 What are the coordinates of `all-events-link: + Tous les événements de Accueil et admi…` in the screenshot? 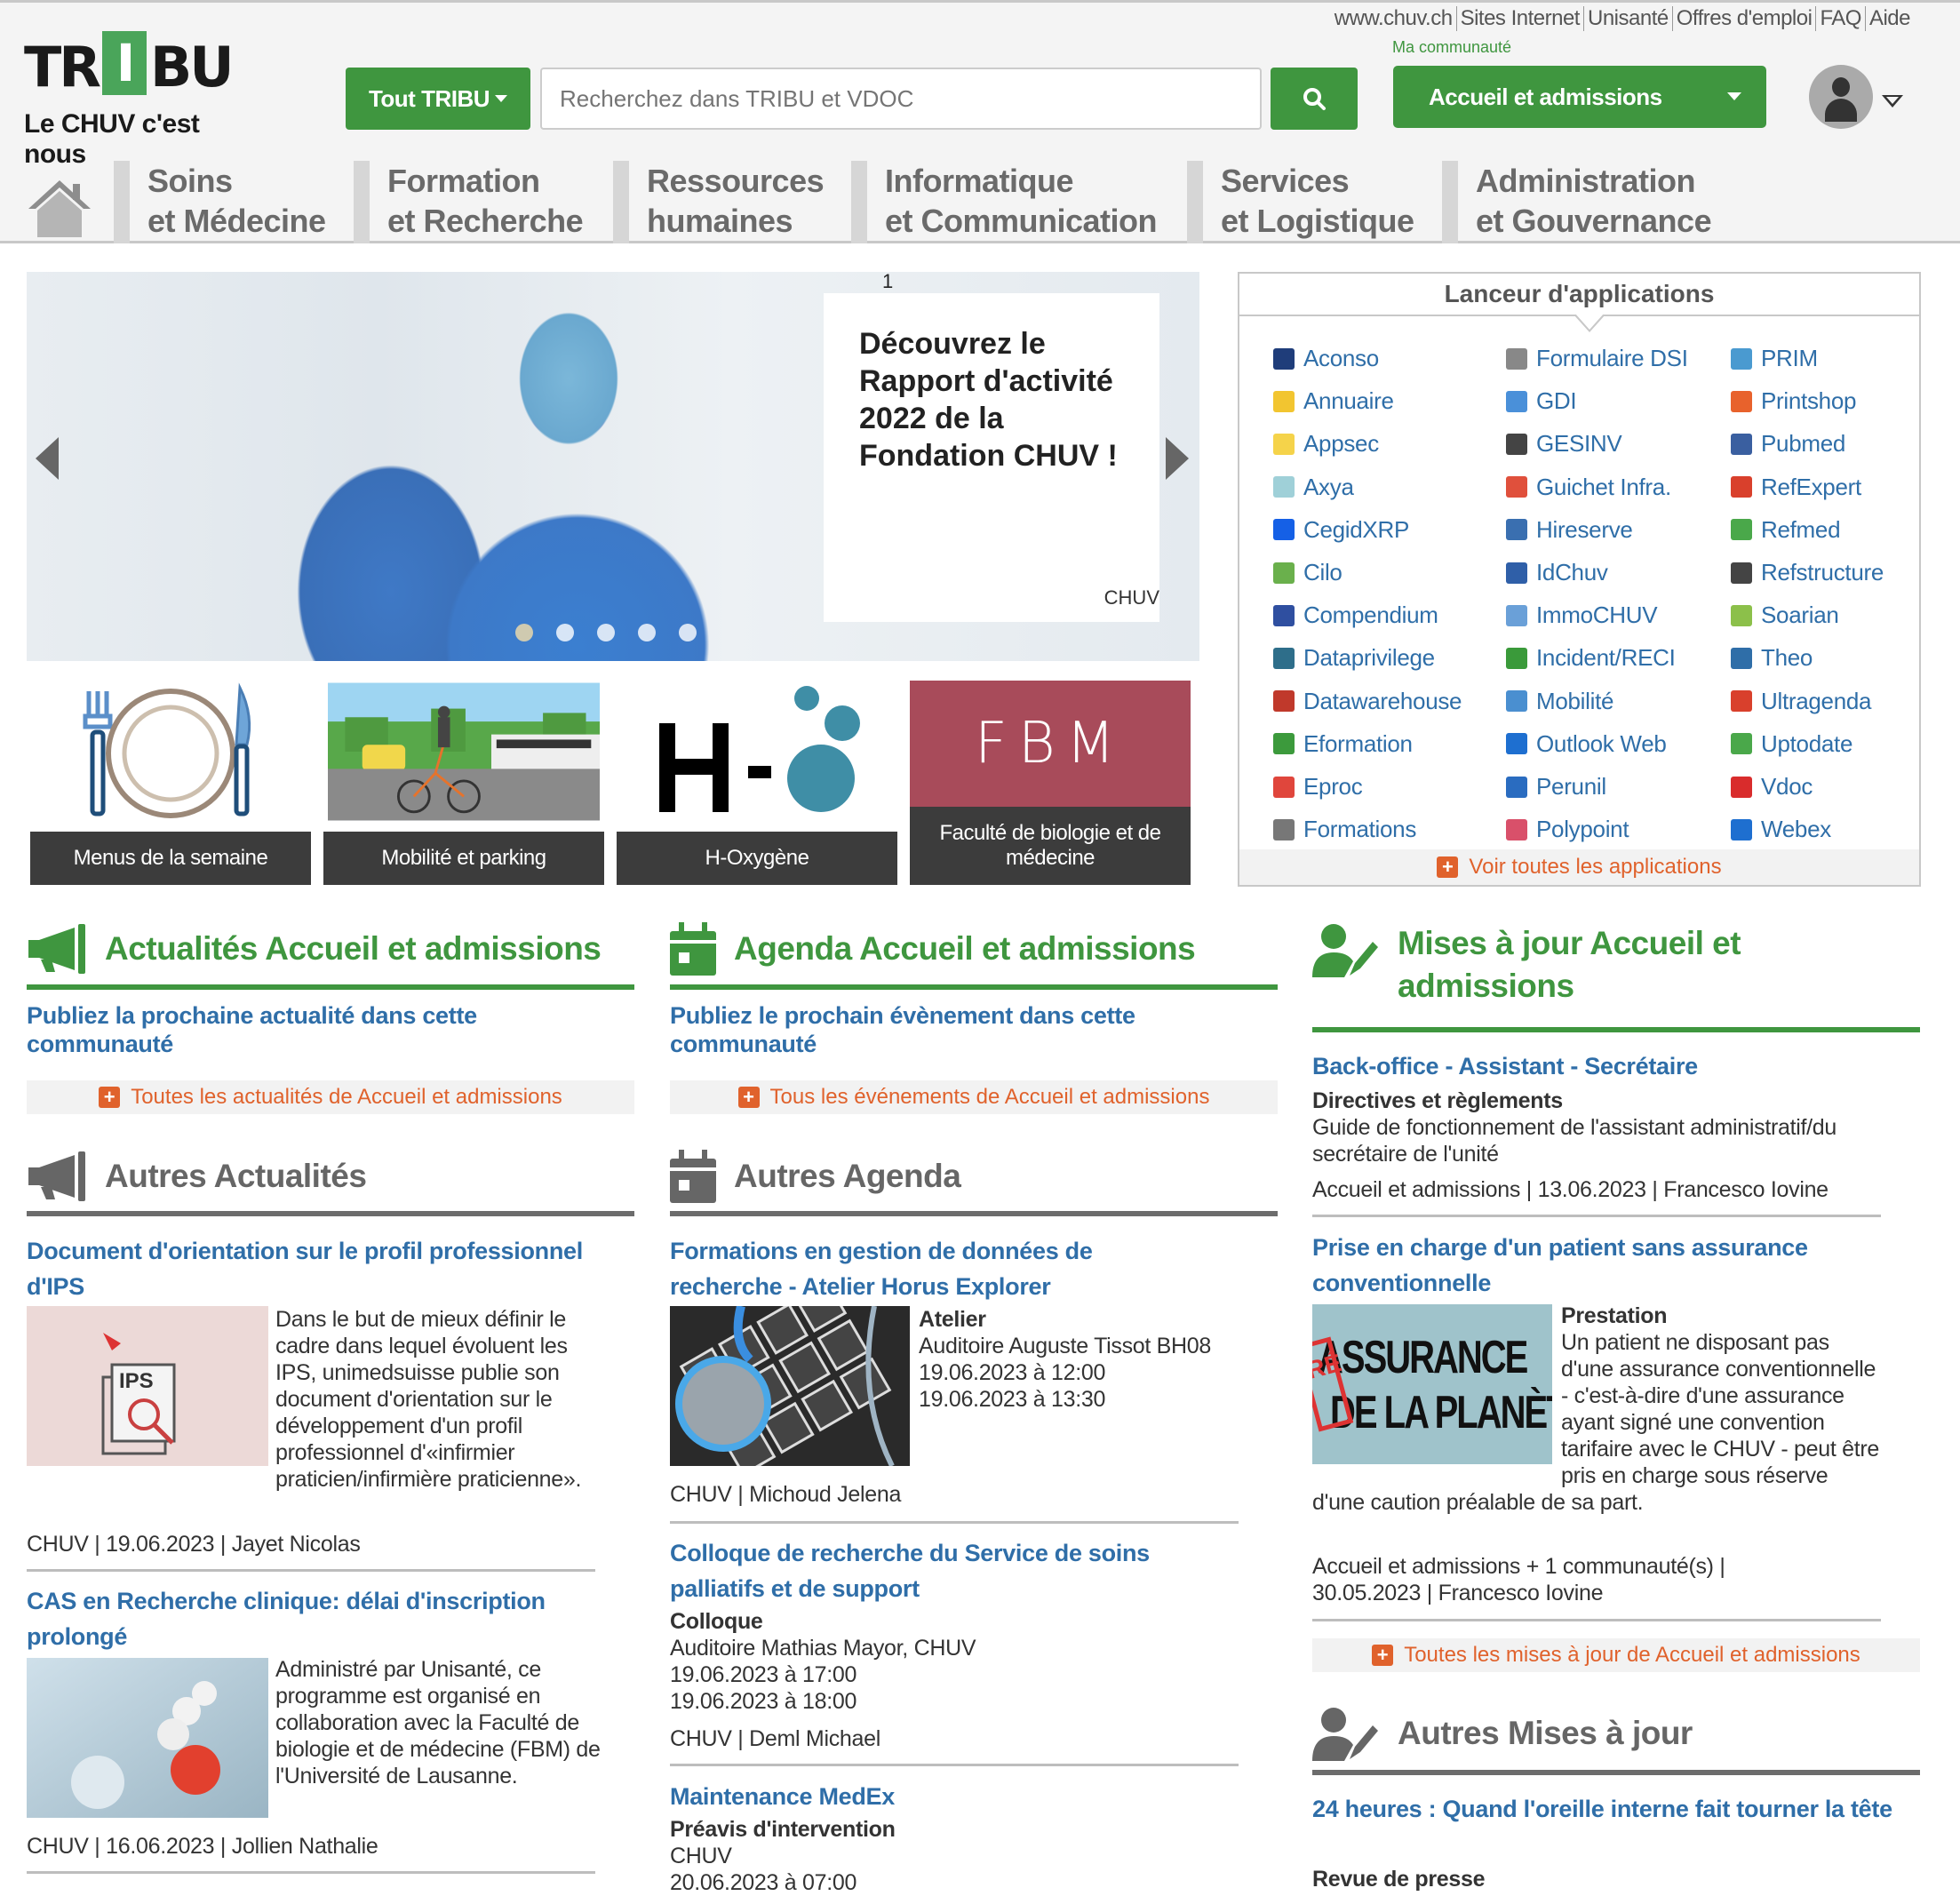 It's located at (974, 1097).